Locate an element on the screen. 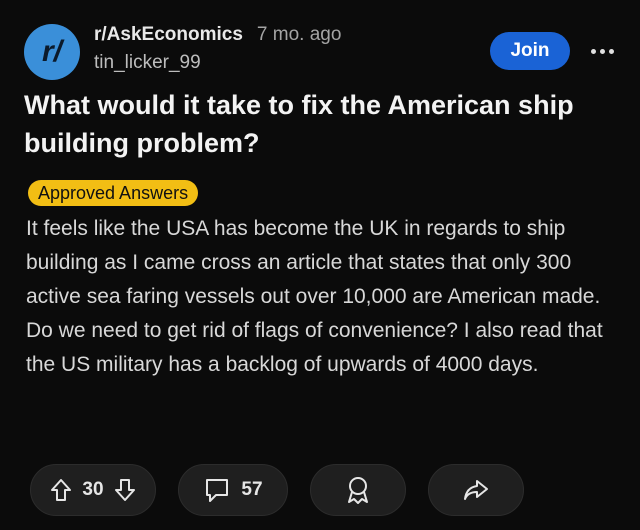  share-button is located at coordinates (476, 490).